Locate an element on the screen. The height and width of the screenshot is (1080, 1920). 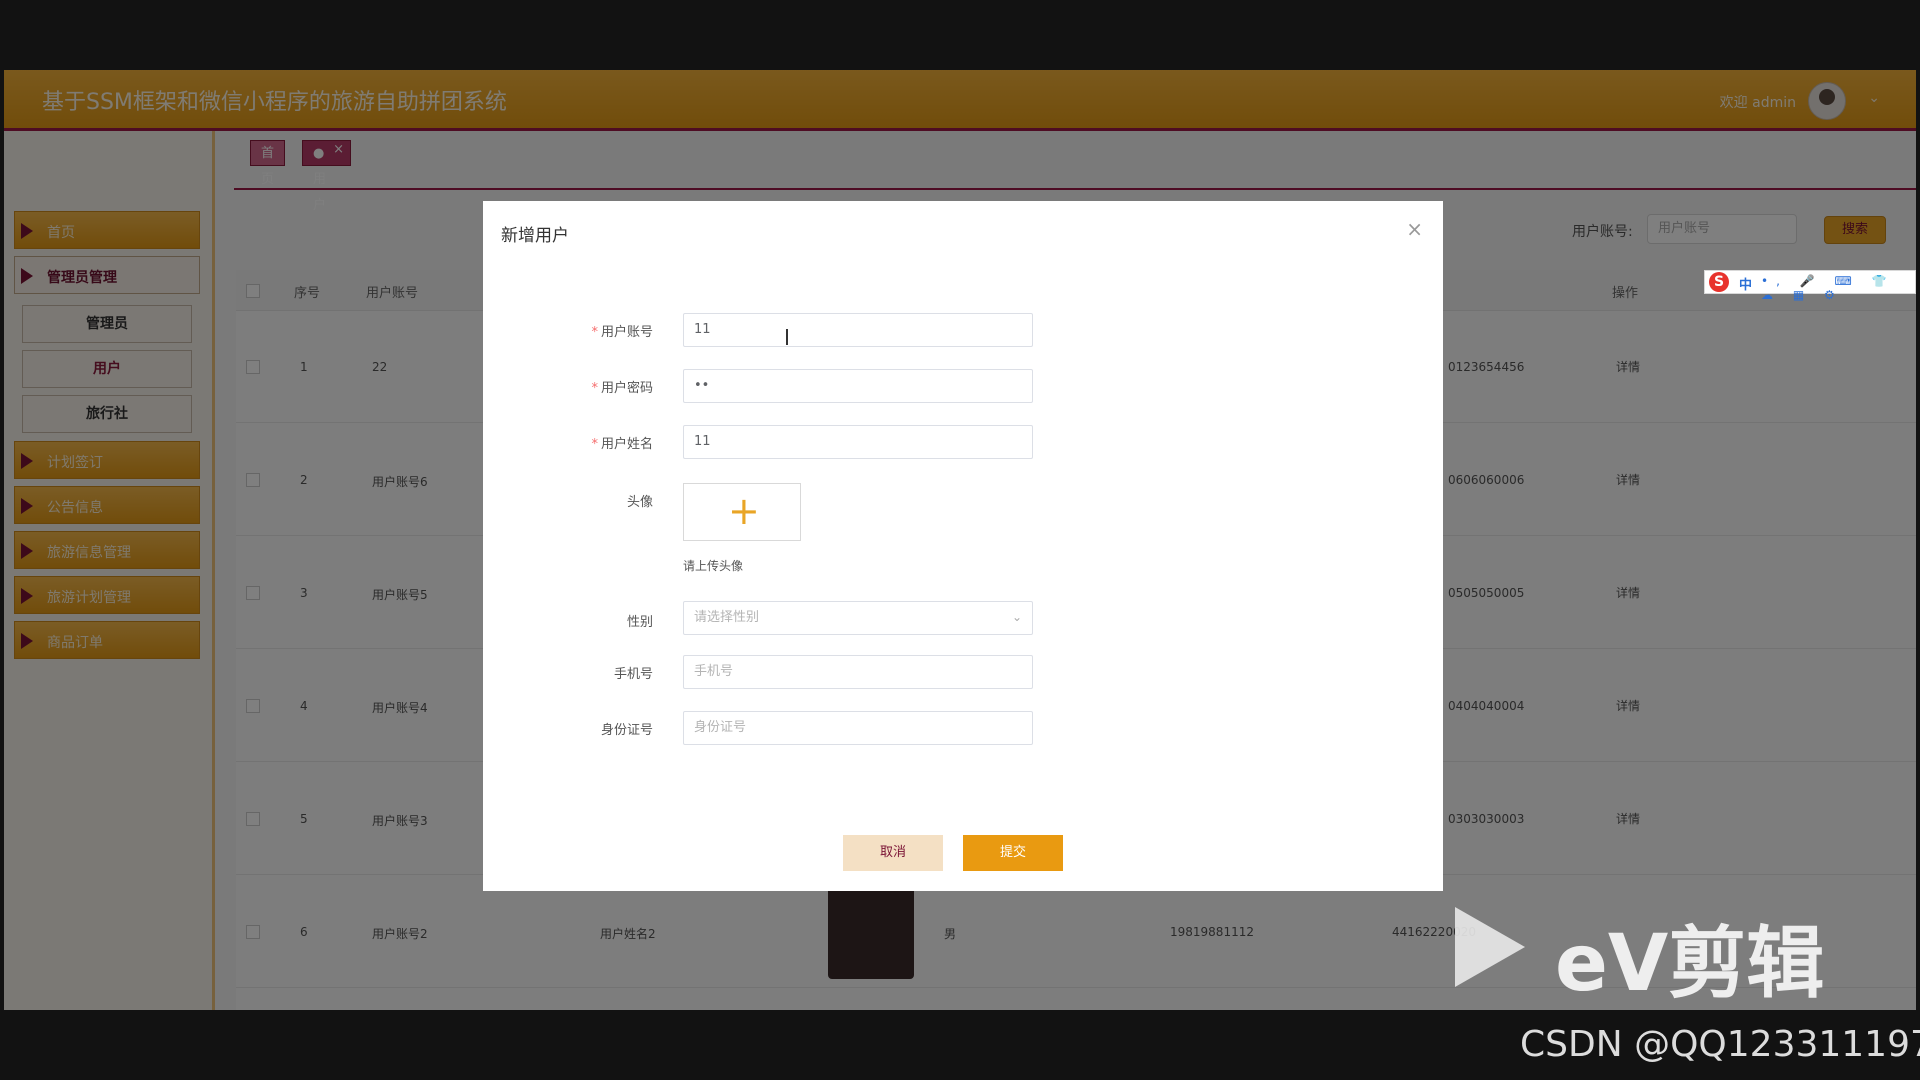
gender-placeholder: 请选择性别 is located at coordinates (727, 617).